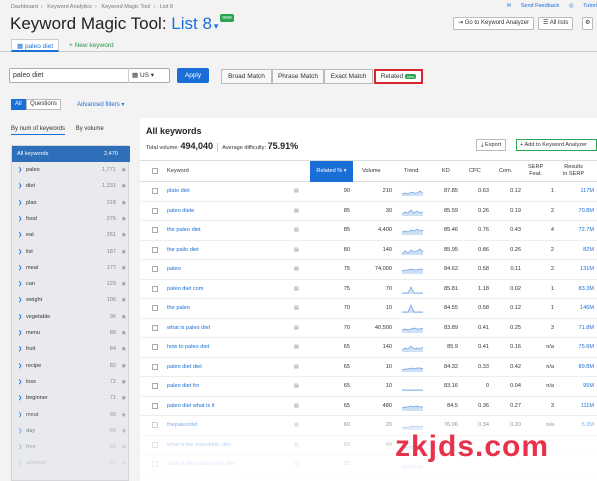 Image resolution: width=597 pixels, height=481 pixels. I want to click on keyword-link: thepaleodiet, so click(182, 425).